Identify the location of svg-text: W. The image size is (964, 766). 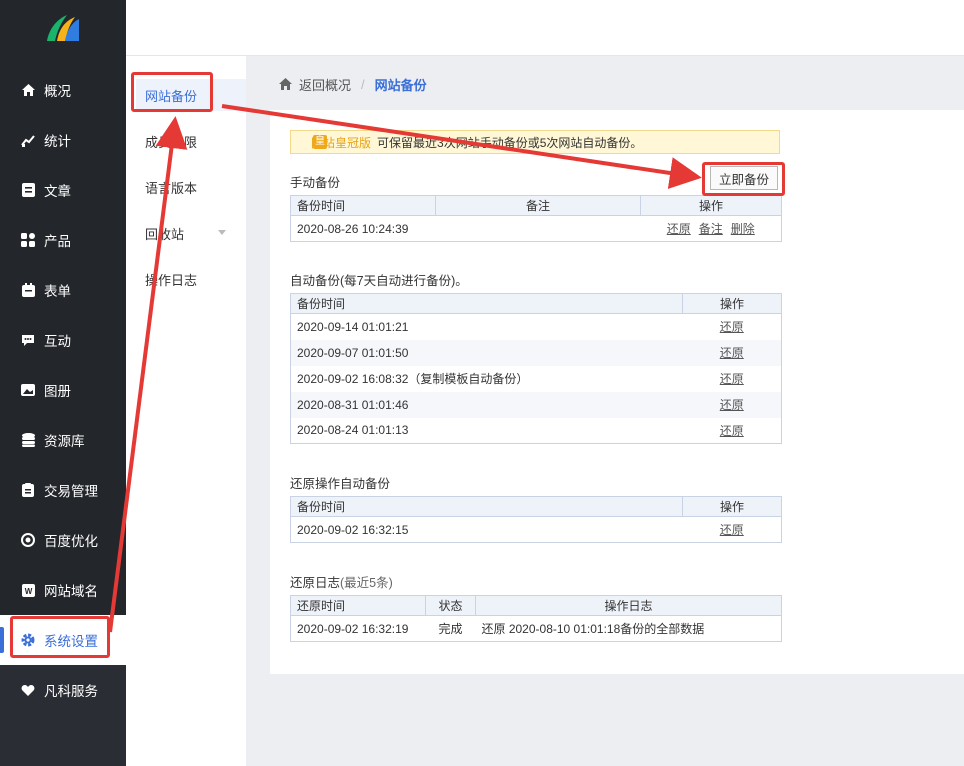
(28, 591).